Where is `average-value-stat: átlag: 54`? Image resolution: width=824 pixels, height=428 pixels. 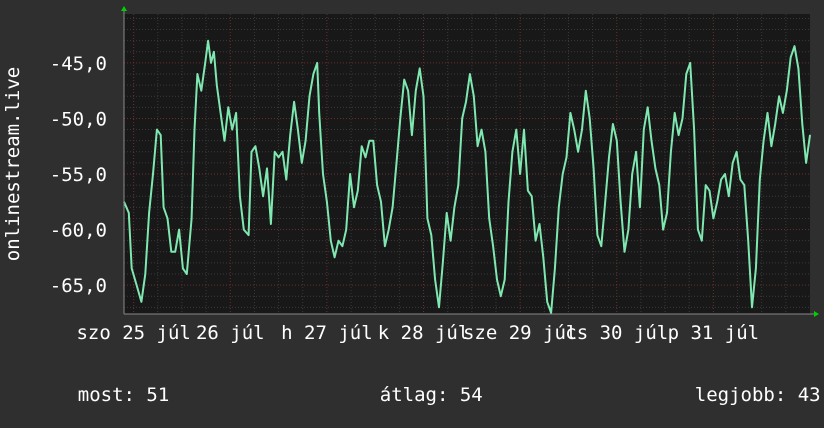
average-value-stat: átlag: 54 is located at coordinates (408, 395).